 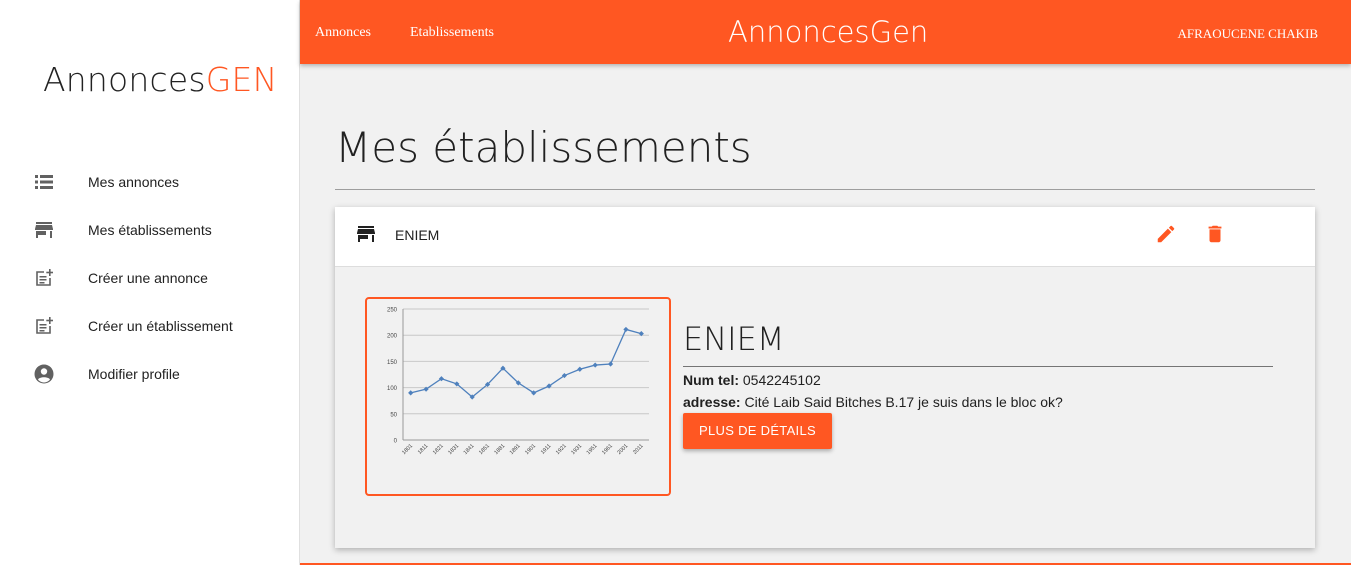 I want to click on y-tick-label: 0, so click(x=396, y=442).